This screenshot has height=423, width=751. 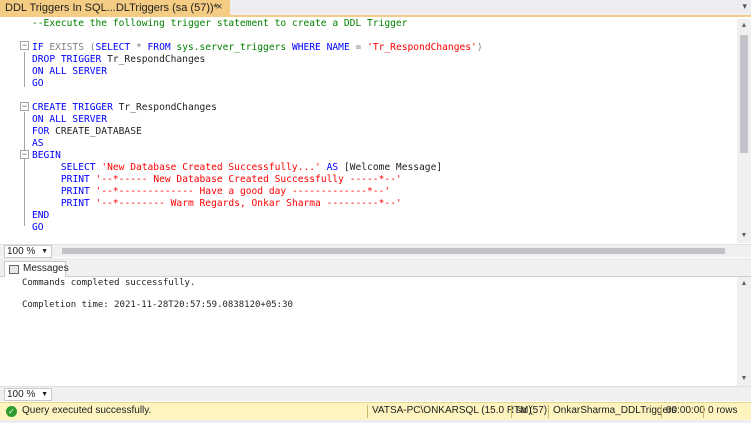 I want to click on results-zoom-select: 100 % ▼, so click(x=28, y=394).